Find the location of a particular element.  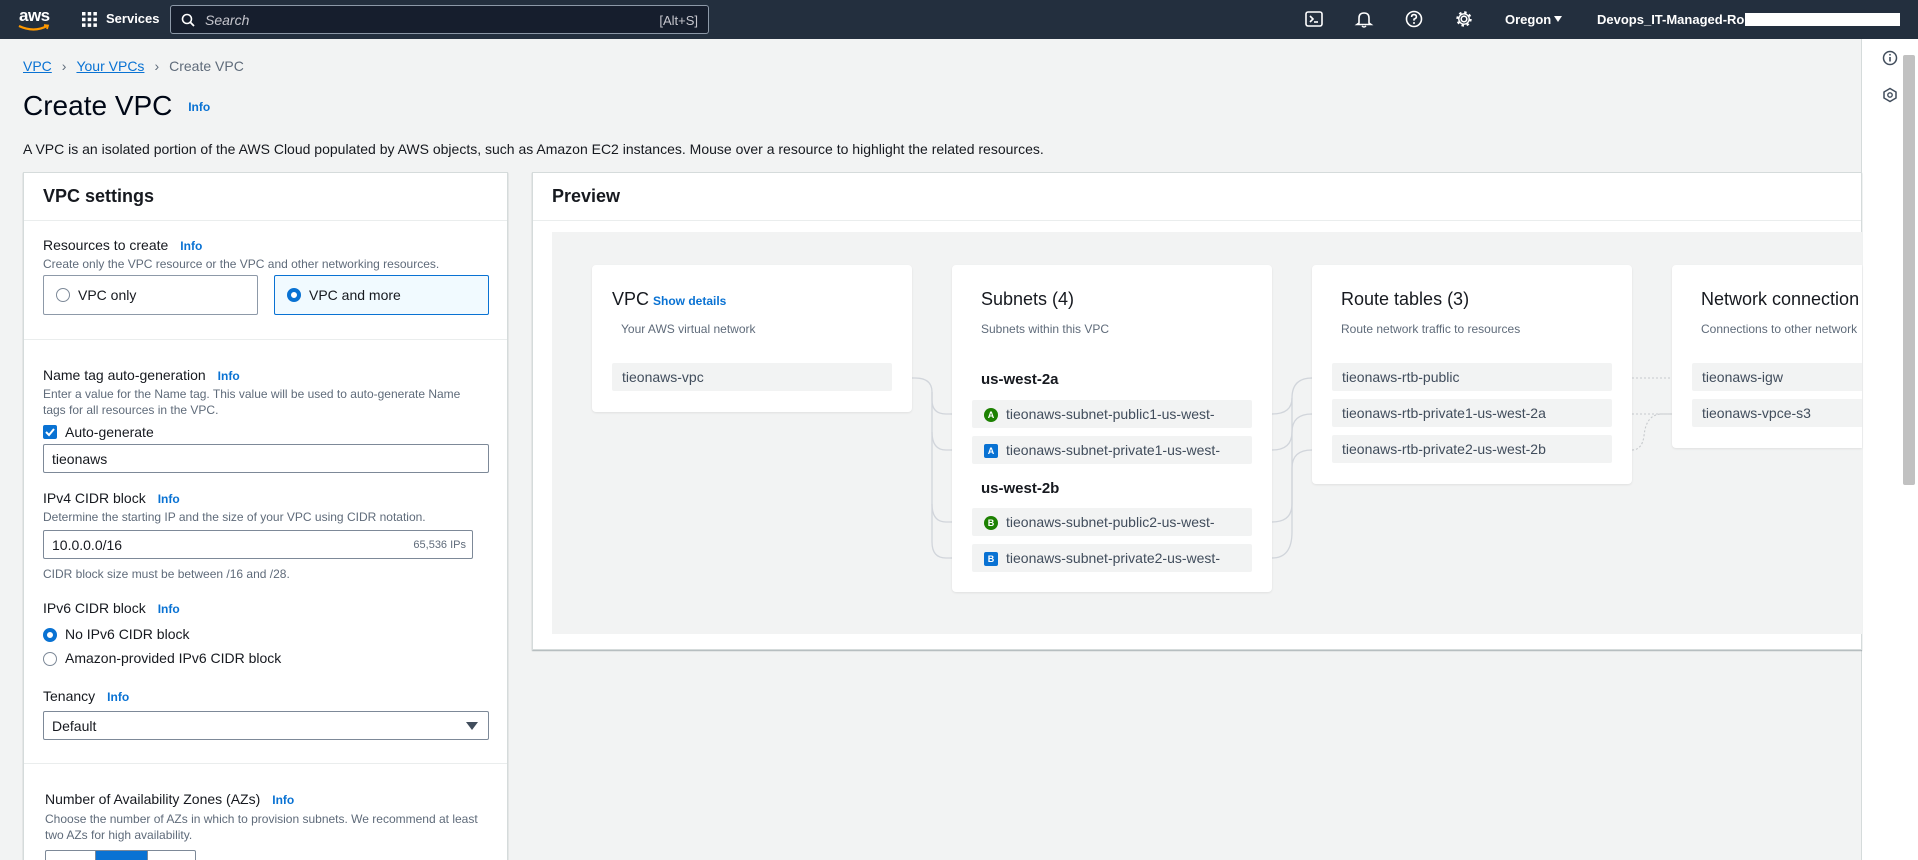

cloudshell-icon is located at coordinates (1314, 19).